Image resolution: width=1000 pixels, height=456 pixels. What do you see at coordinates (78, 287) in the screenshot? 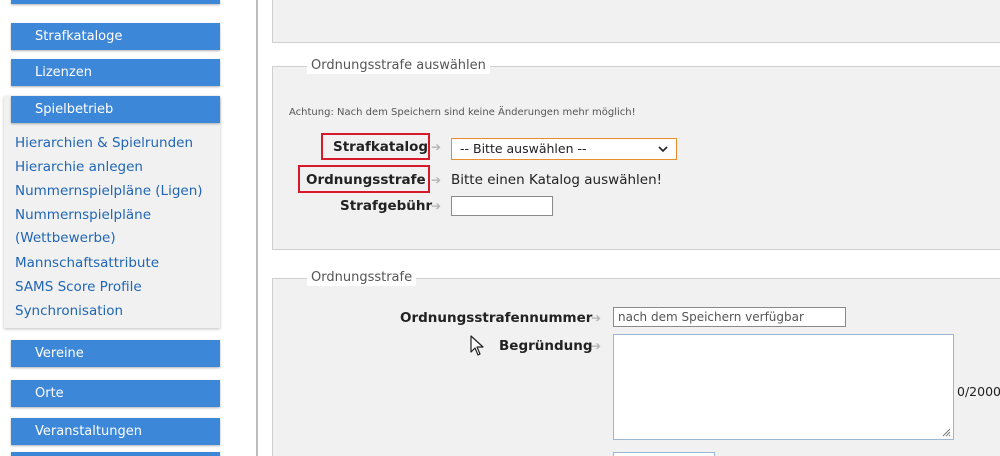
I see `sidebar-link-sams-score-profile: SAMS Score Profile` at bounding box center [78, 287].